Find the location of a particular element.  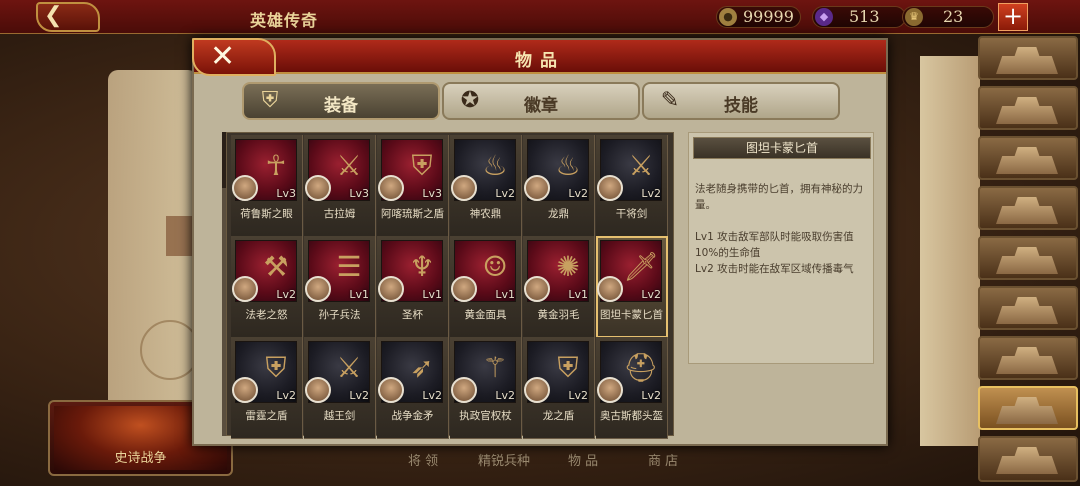

tab-equipment: ⛨ 装备 is located at coordinates (341, 101).